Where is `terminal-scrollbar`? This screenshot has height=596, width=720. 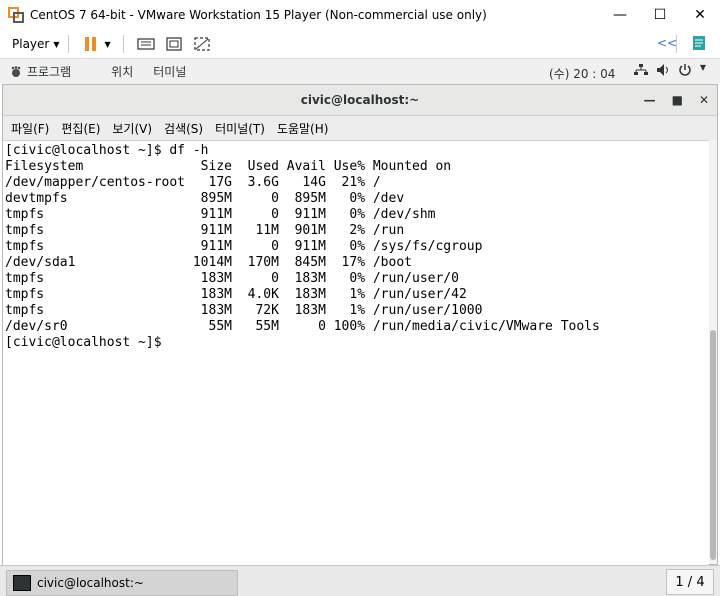
terminal-scrollbar is located at coordinates (713, 352).